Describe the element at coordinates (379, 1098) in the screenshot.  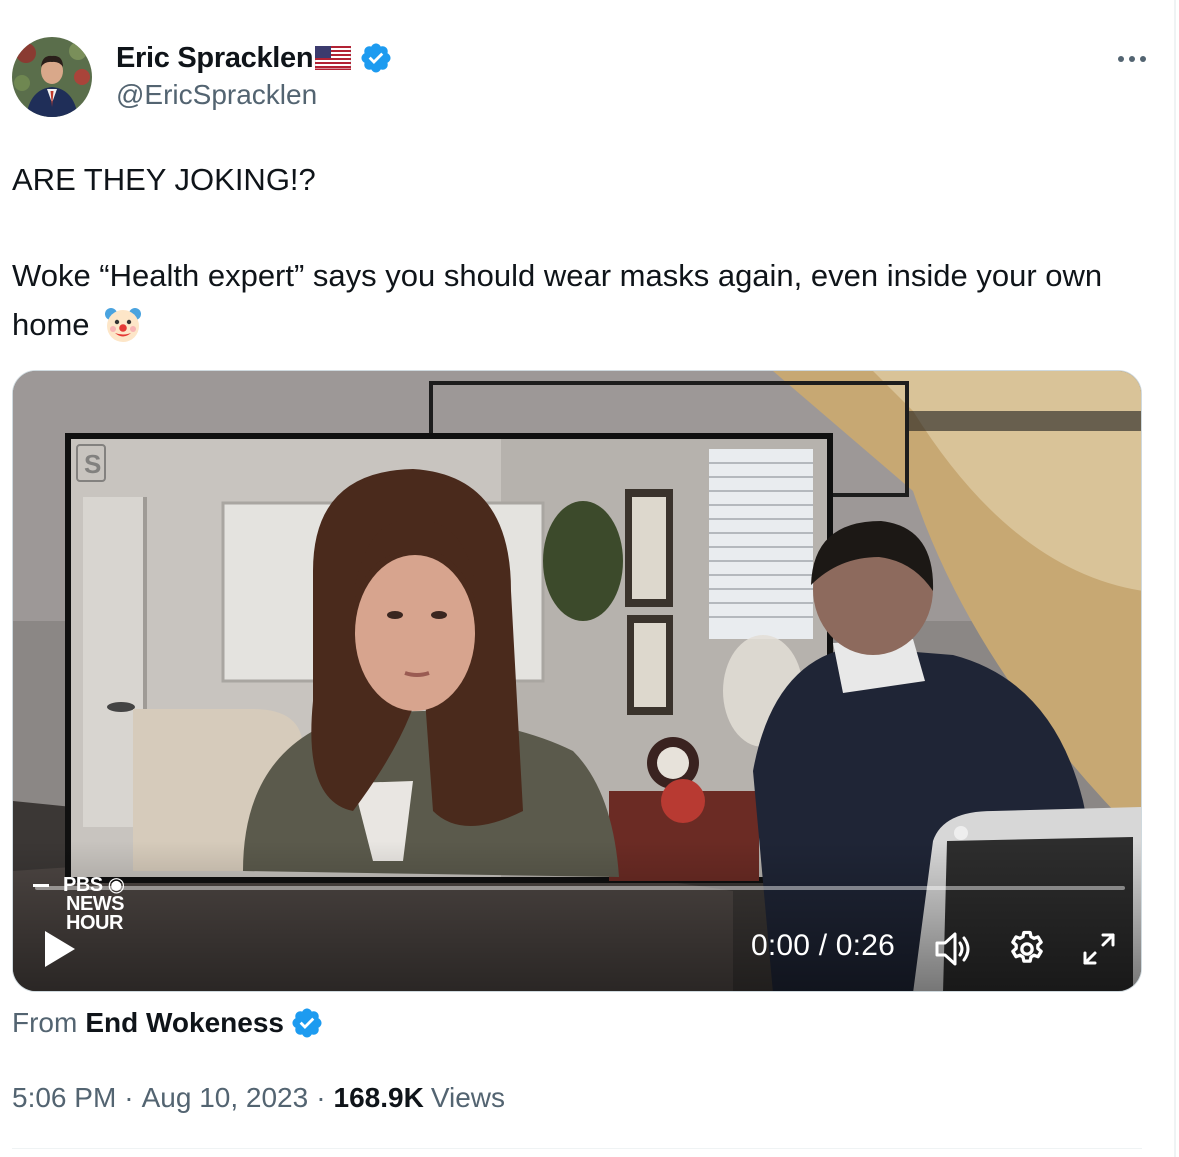
I see `views-count: 168.9K` at that location.